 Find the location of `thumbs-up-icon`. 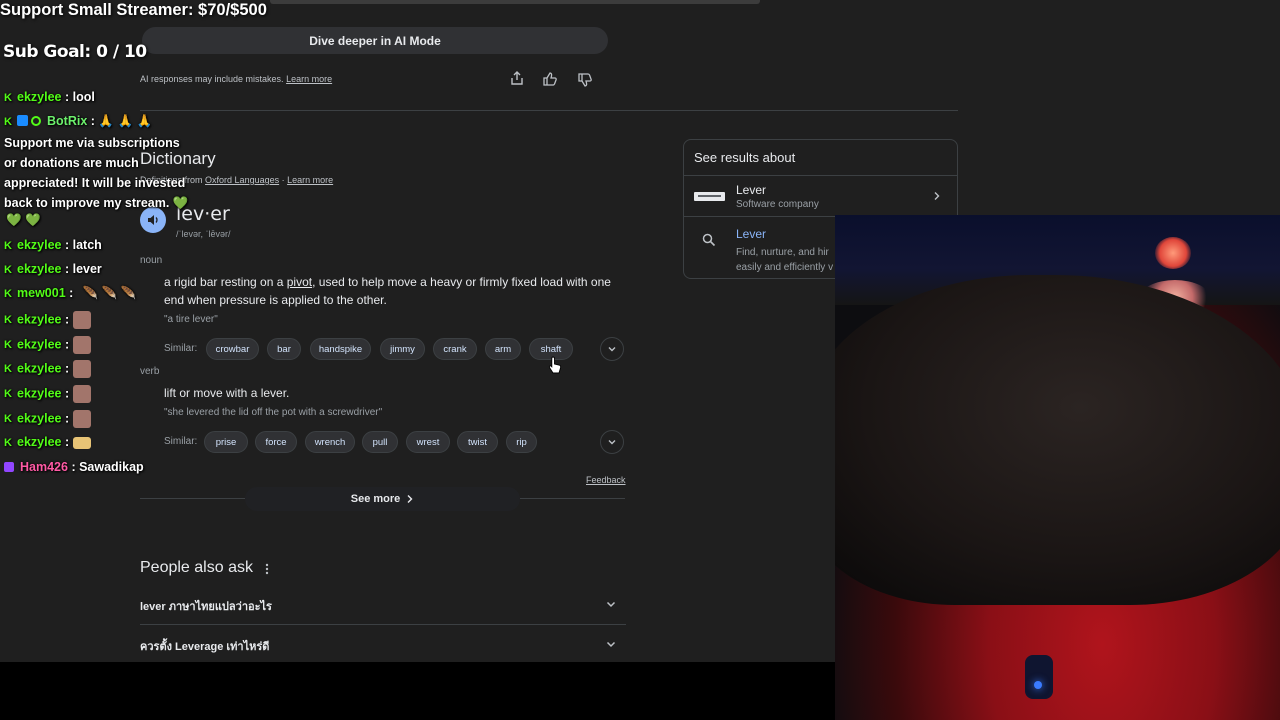

thumbs-up-icon is located at coordinates (550, 79).